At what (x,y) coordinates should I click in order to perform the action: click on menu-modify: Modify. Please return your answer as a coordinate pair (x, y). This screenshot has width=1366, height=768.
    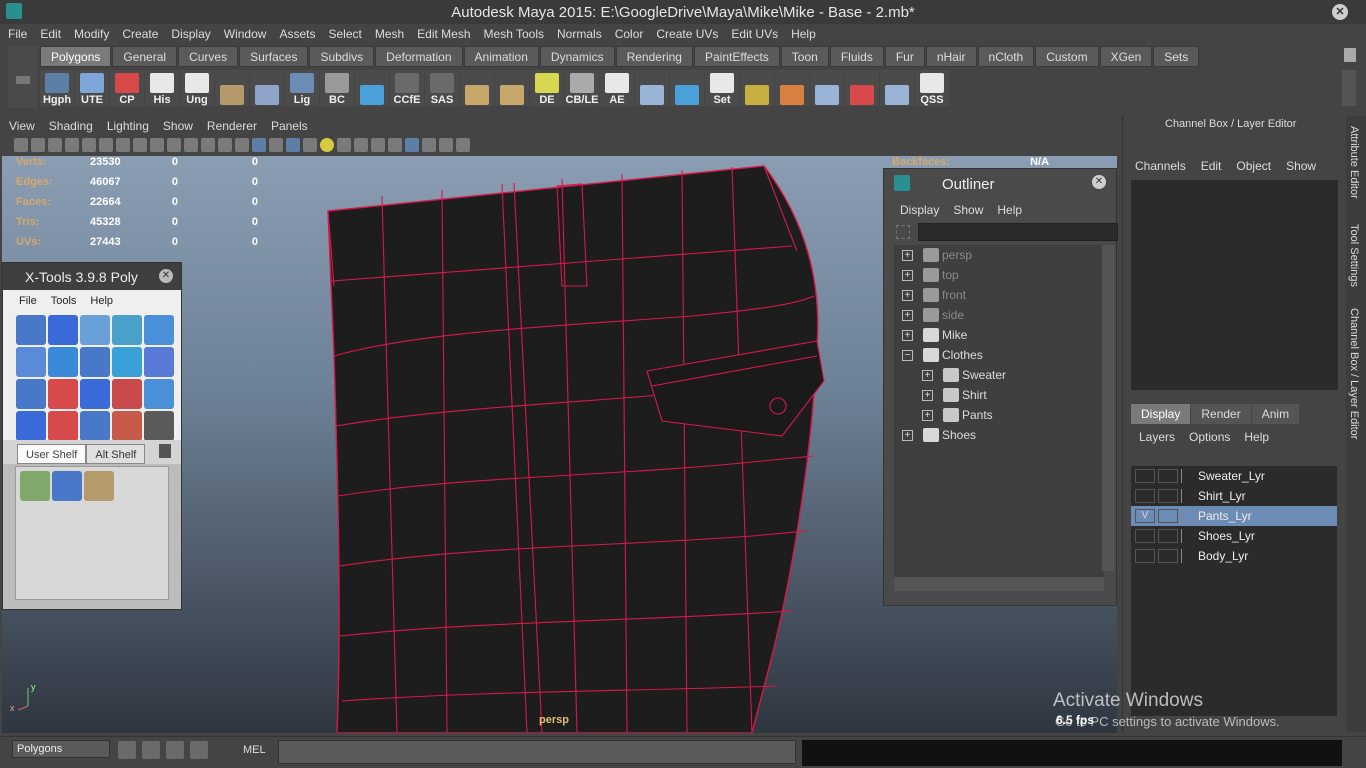
    Looking at the image, I should click on (91, 34).